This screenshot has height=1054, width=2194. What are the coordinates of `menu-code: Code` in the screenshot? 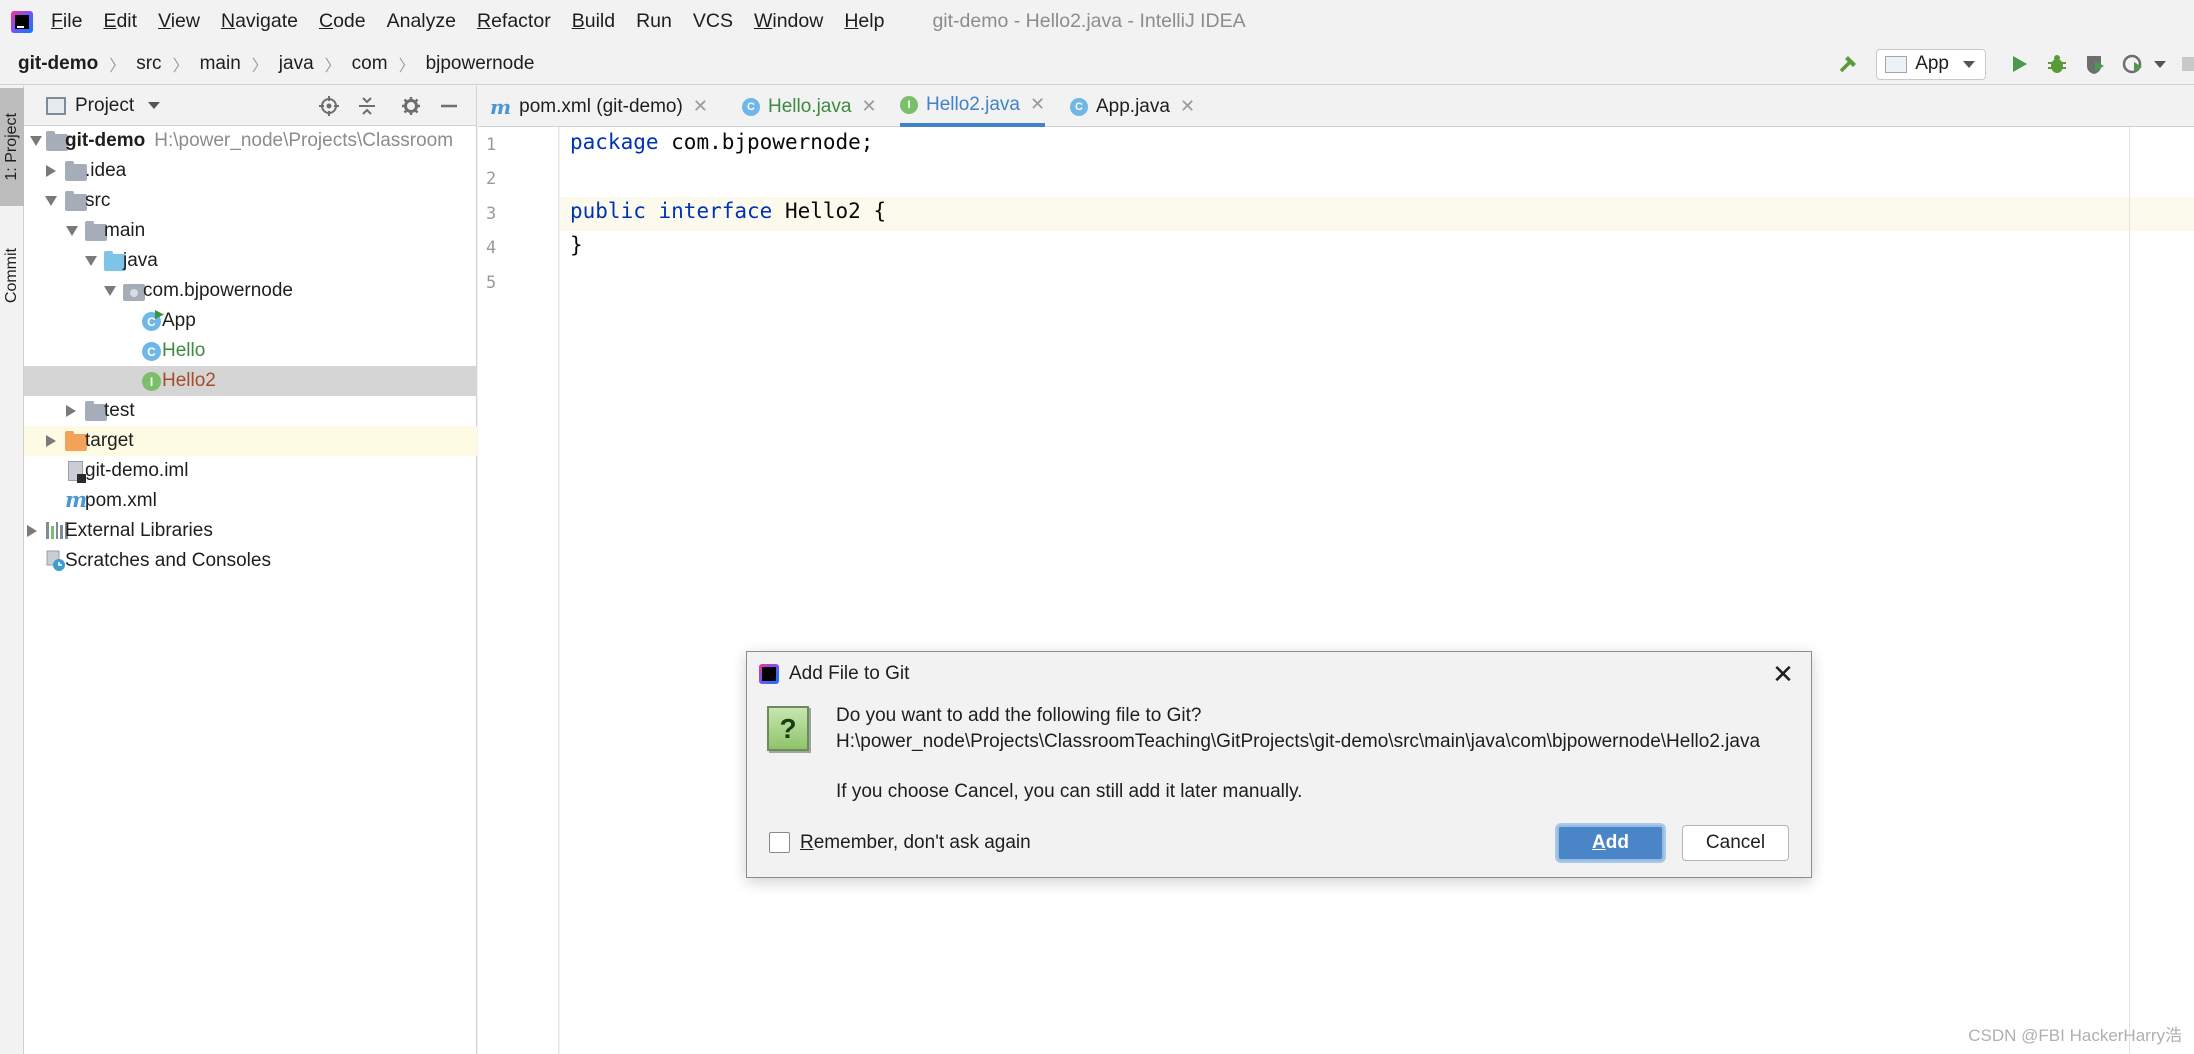 It's located at (342, 21).